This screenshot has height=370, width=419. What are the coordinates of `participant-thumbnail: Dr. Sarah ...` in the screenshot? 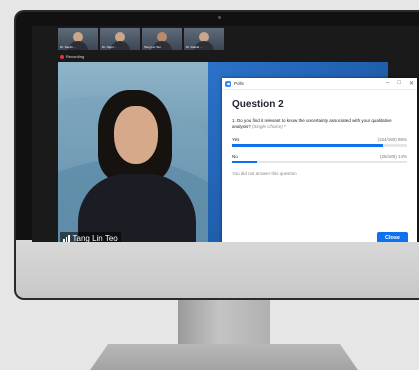 It's located at (78, 39).